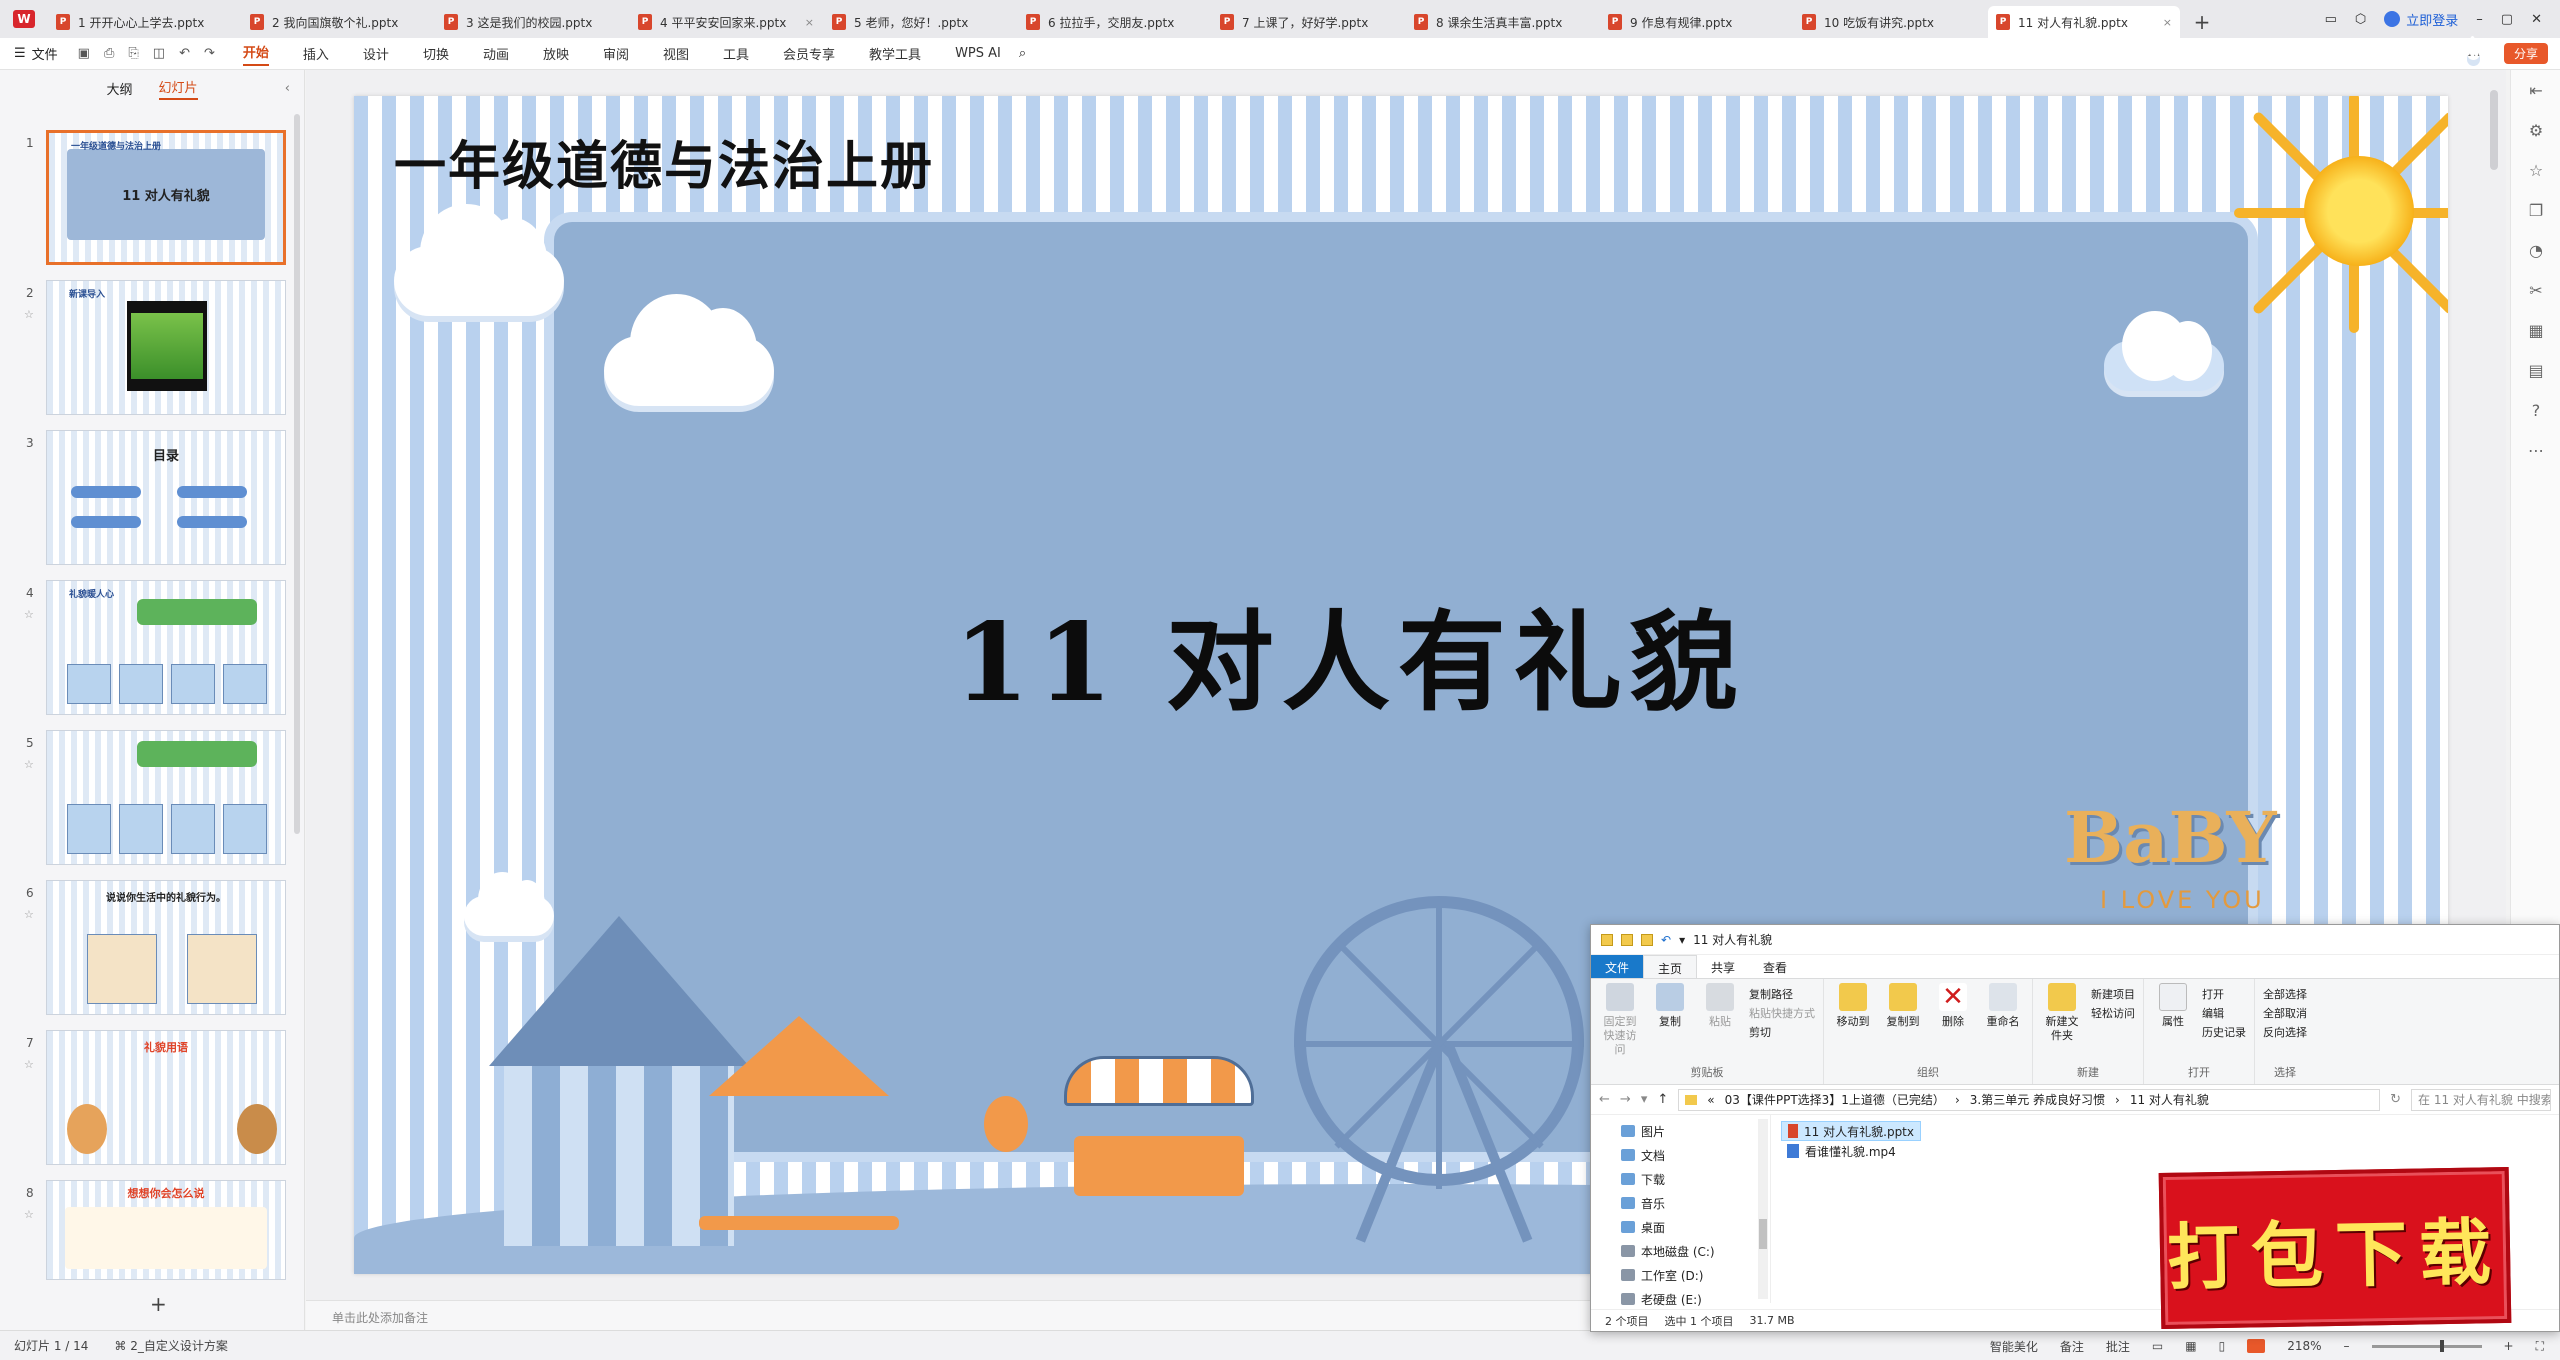 Image resolution: width=2560 pixels, height=1360 pixels. Describe the element at coordinates (2113, 994) in the screenshot. I see `new-item-button: 新建项目` at that location.